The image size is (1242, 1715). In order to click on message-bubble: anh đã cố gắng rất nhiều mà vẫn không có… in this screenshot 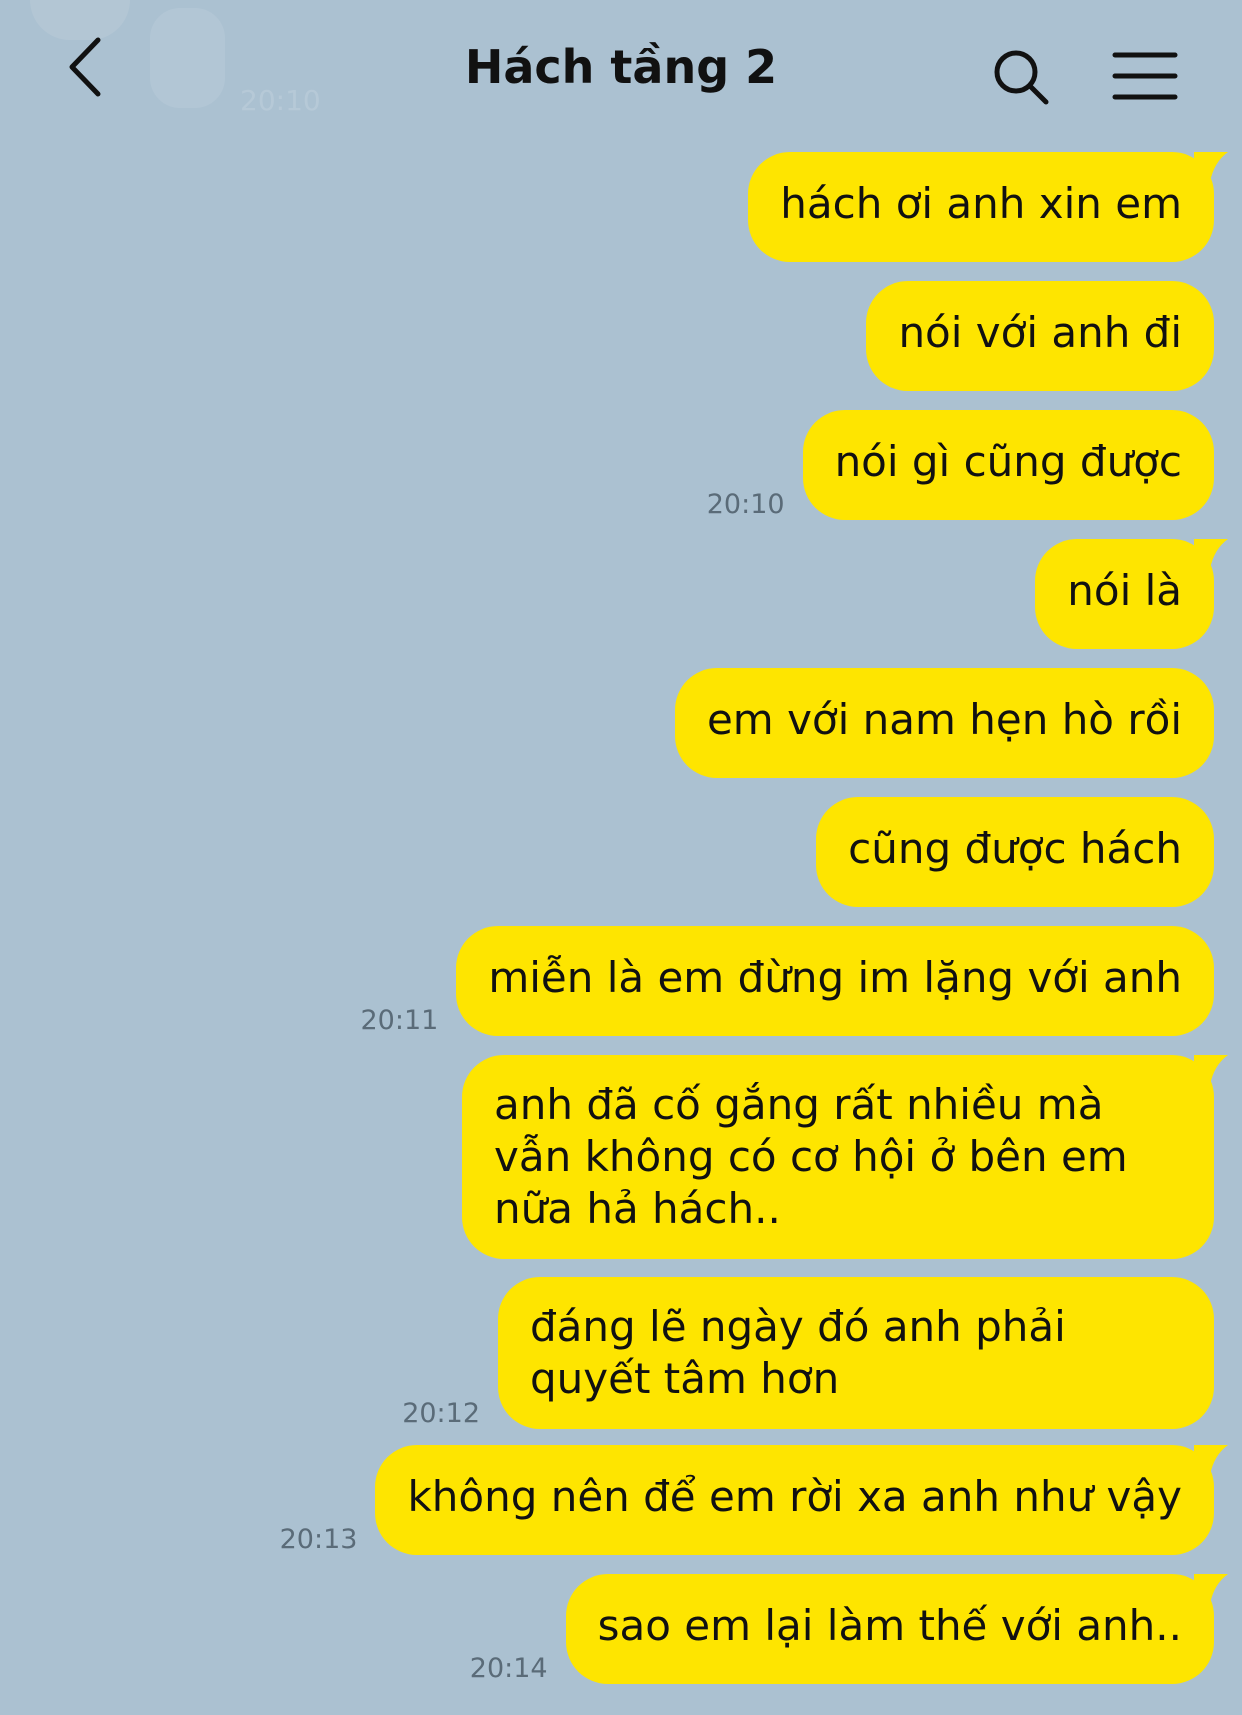, I will do `click(845, 1157)`.